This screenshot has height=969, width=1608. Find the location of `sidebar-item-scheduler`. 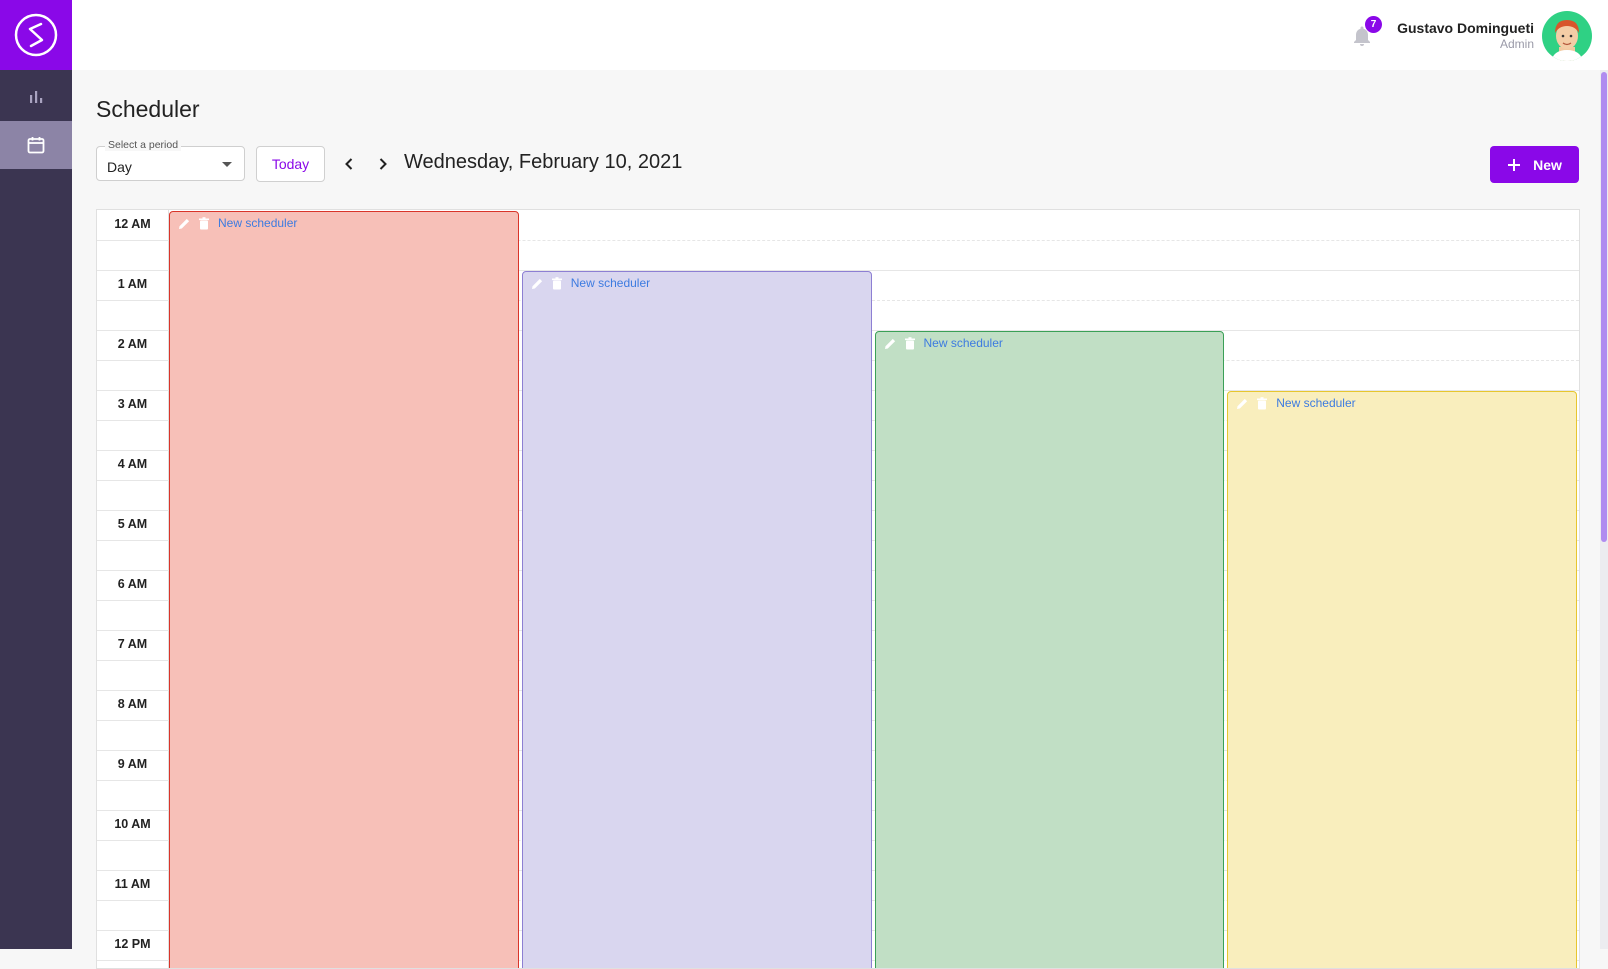

sidebar-item-scheduler is located at coordinates (36, 145).